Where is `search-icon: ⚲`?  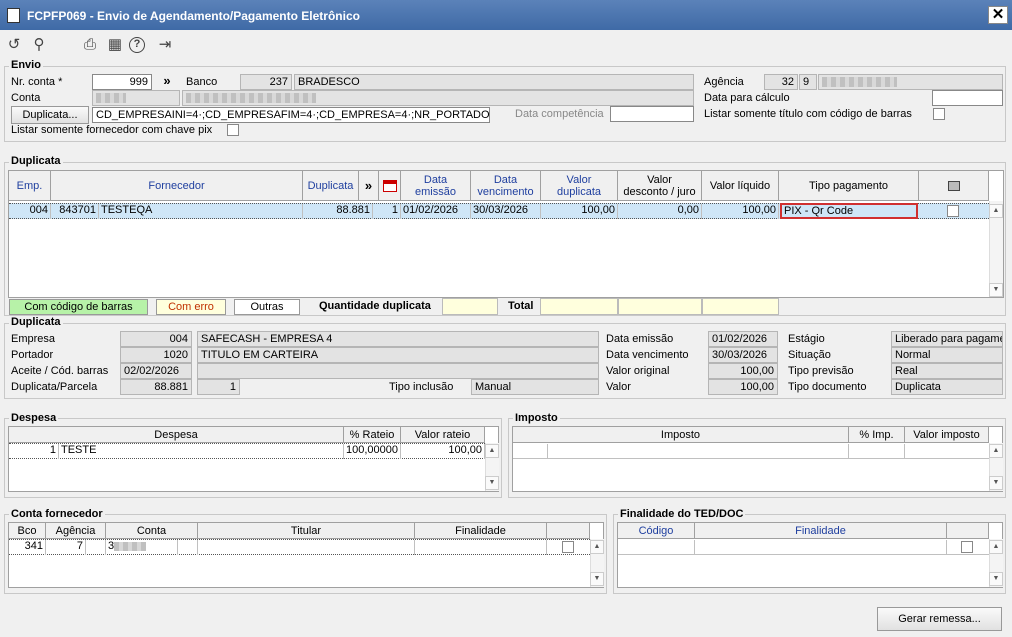
search-icon: ⚲ is located at coordinates (39, 45).